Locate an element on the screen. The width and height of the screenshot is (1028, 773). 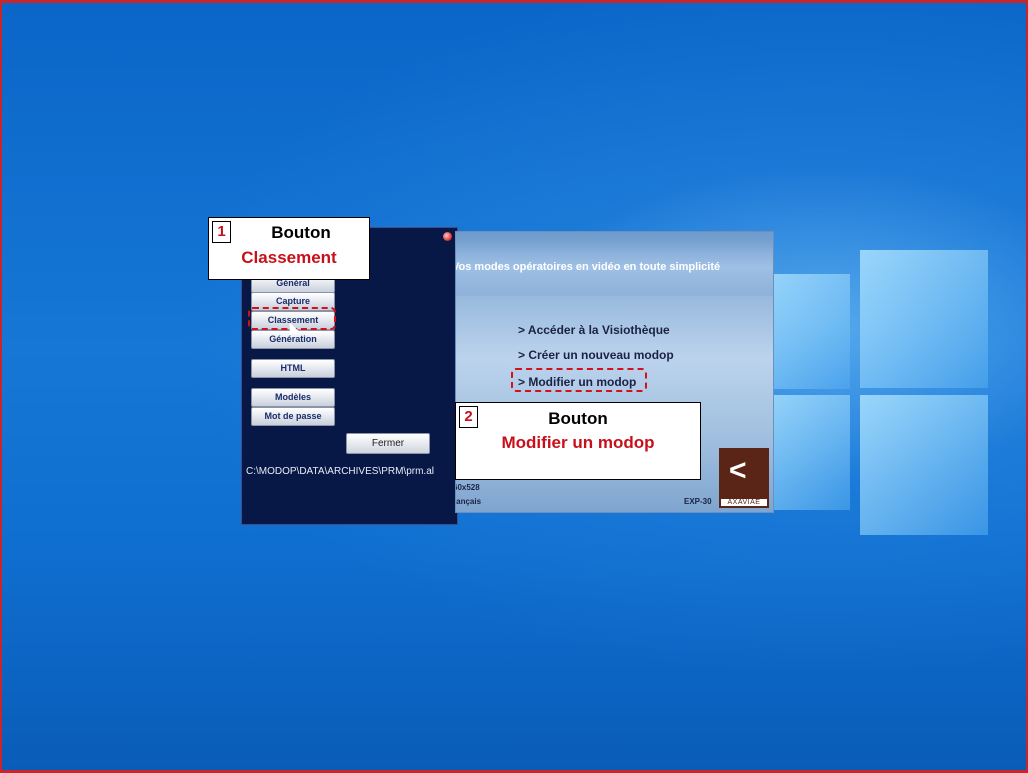
callout-1: 1 Bouton Classement is located at coordinates (289, 248).